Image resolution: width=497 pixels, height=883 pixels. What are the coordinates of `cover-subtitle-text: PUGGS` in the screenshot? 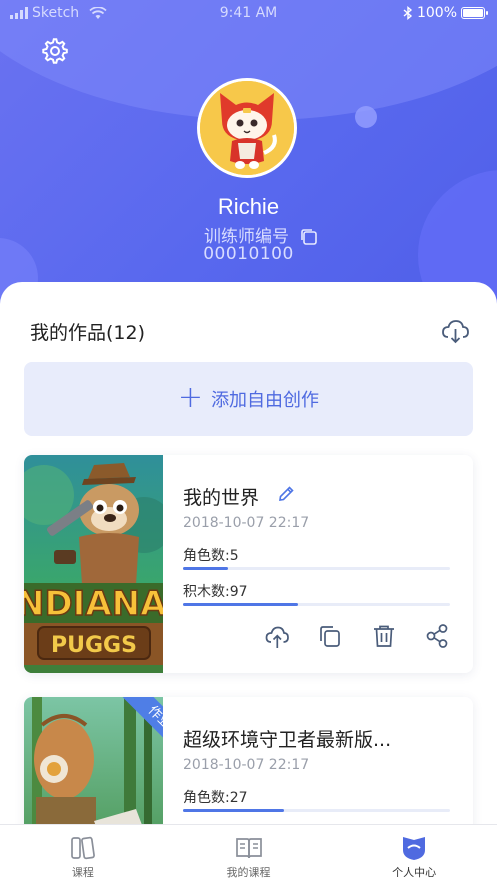 It's located at (94, 645).